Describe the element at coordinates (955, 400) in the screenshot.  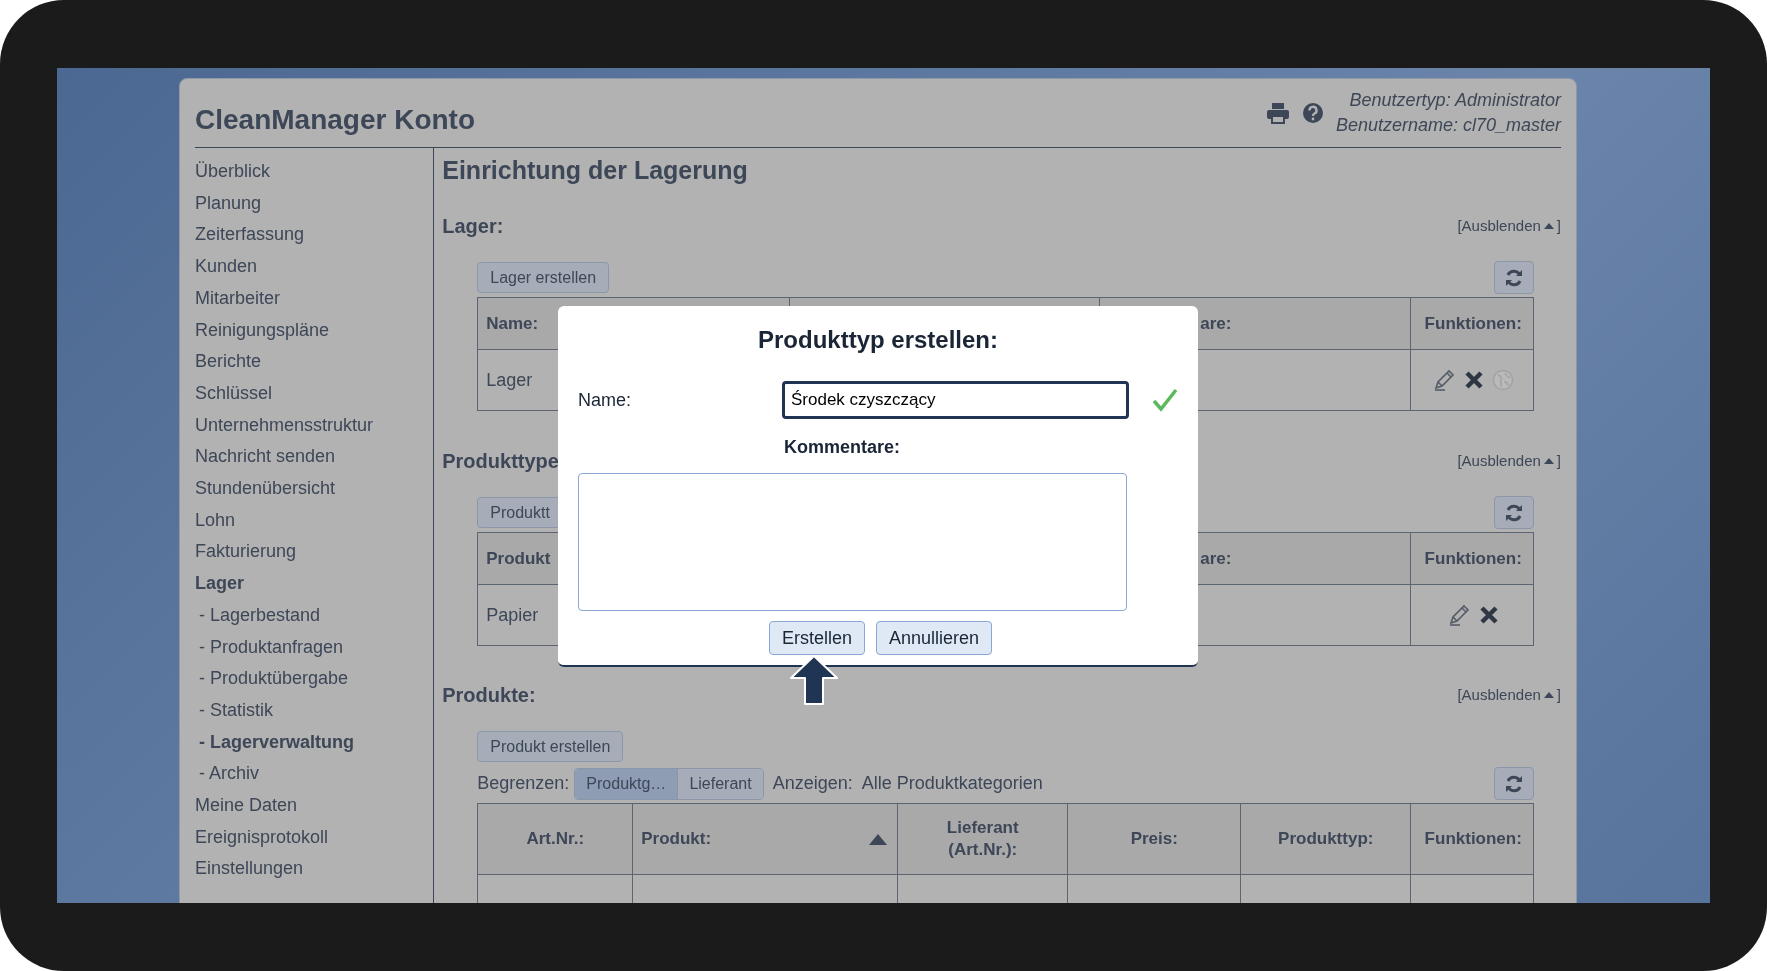
I see `name-field: Środek czyszczący` at that location.